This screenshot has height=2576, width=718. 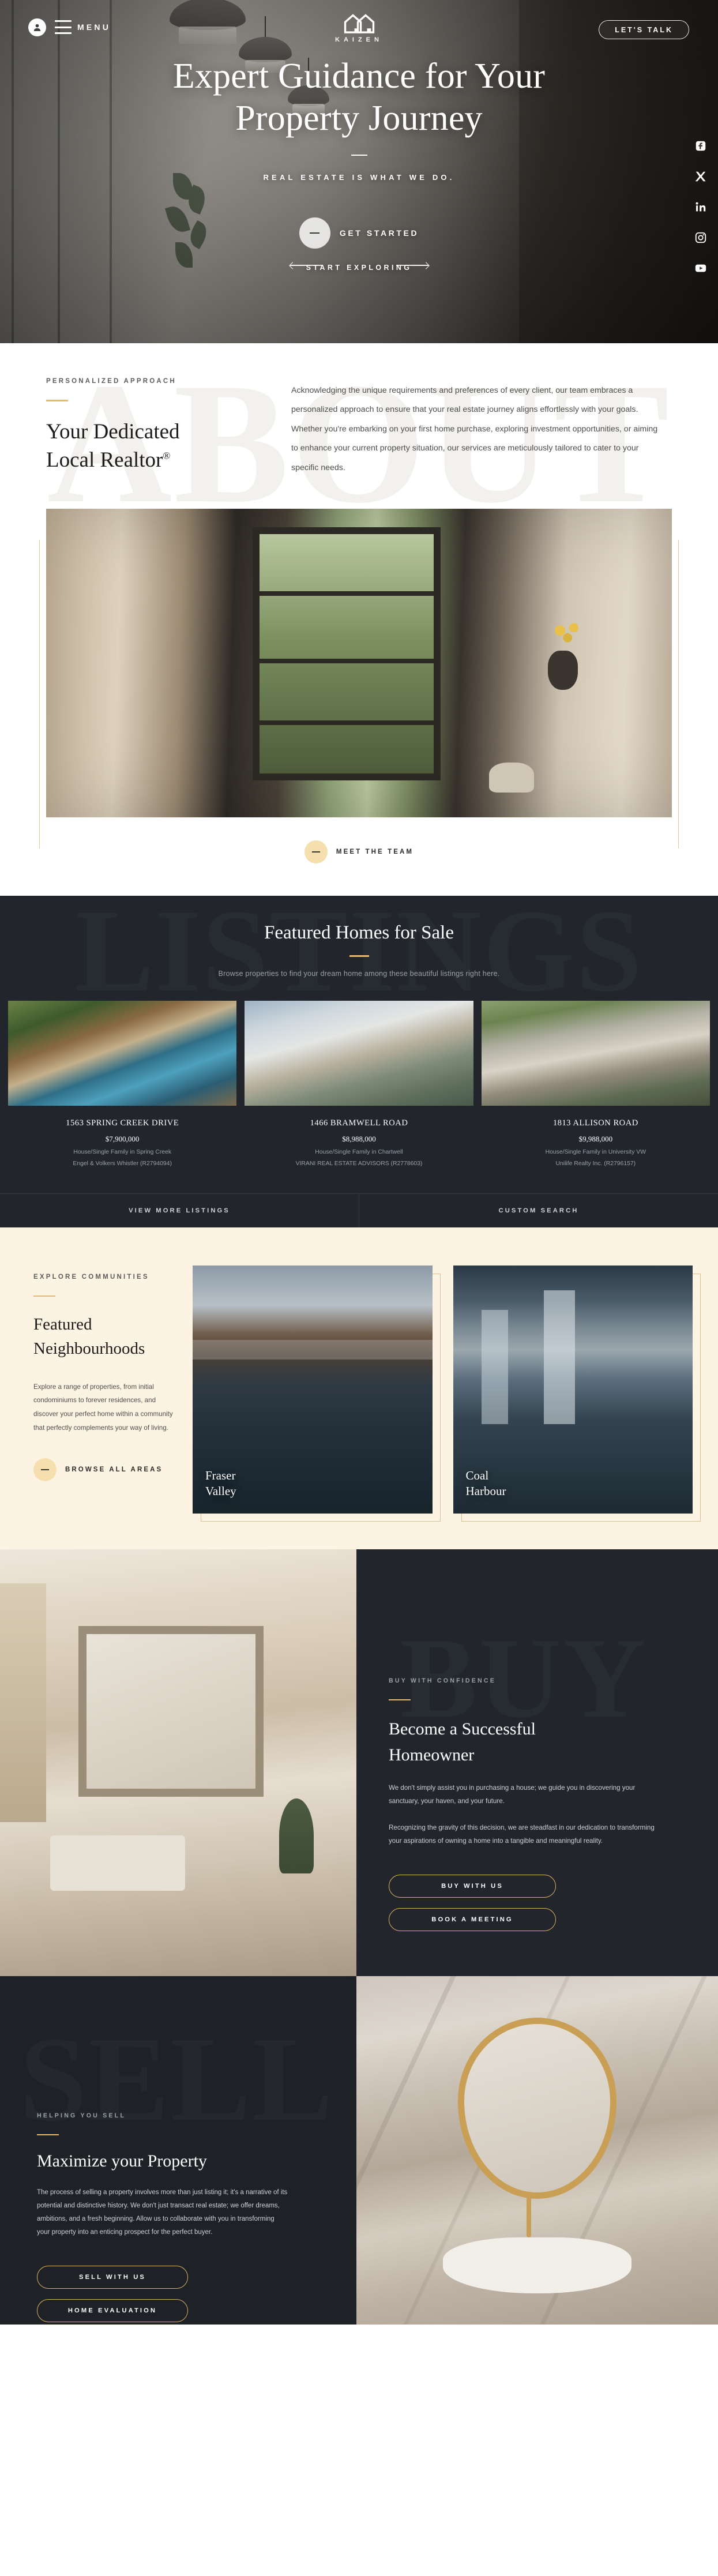 What do you see at coordinates (317, 1394) in the screenshot?
I see `neighbourhood-card: Fraser Valley` at bounding box center [317, 1394].